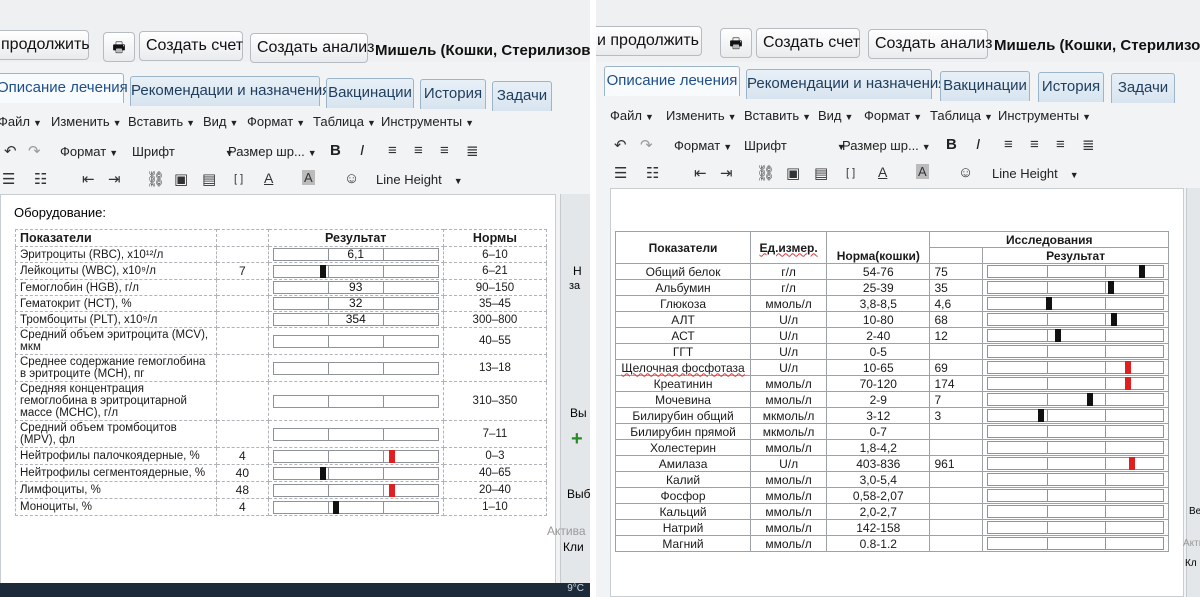 The width and height of the screenshot is (1200, 597). Describe the element at coordinates (649, 41) in the screenshot. I see `continue-button: и продолжить` at that location.